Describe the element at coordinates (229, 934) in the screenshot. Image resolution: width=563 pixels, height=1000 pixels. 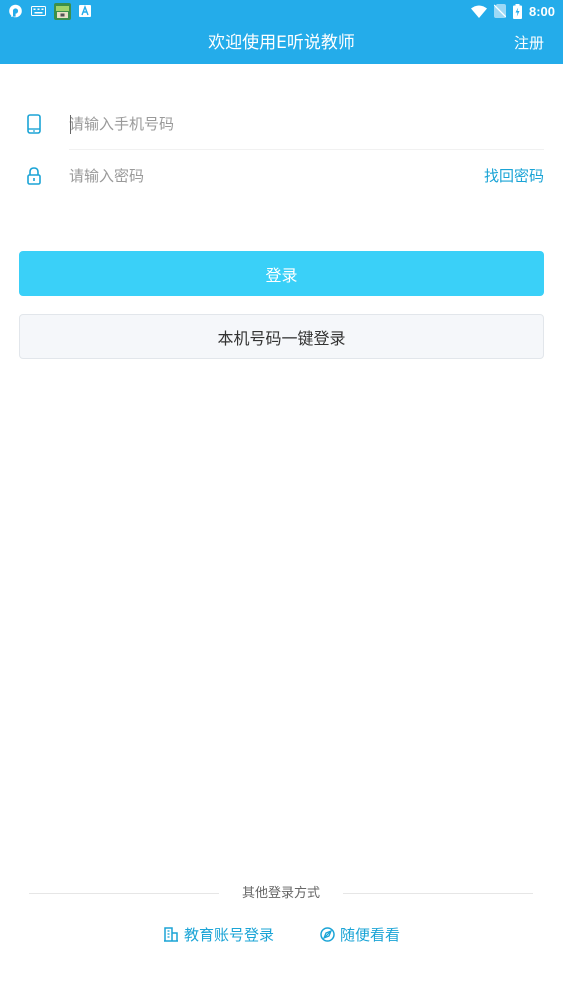
I see `education-account-login-label: 教育账号登录` at that location.